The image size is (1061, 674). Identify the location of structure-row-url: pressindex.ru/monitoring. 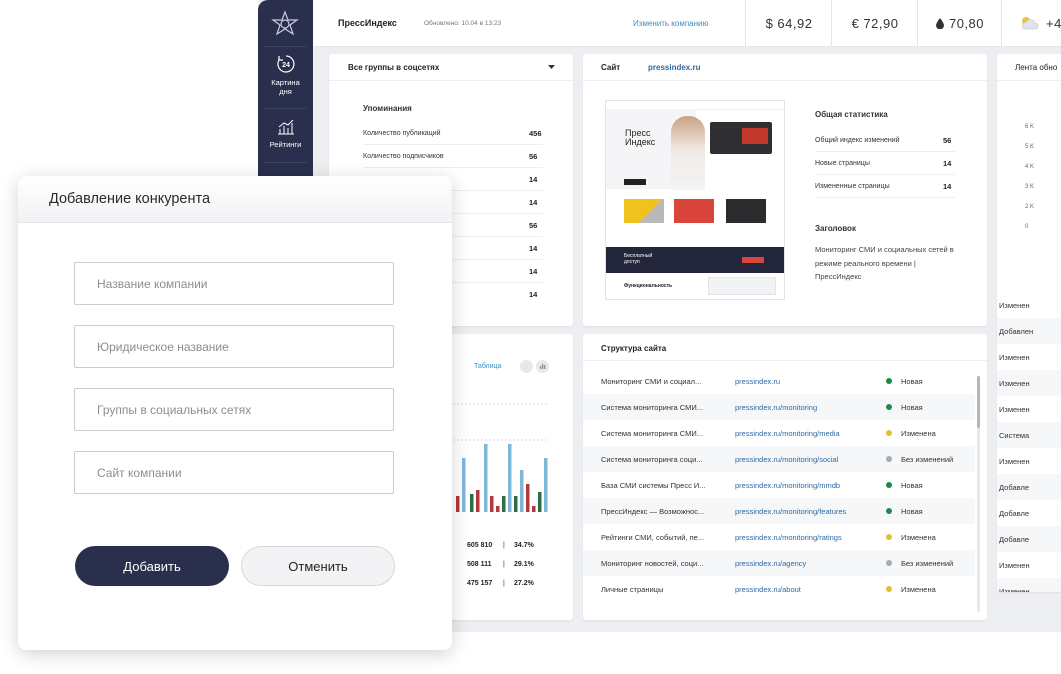
(776, 407).